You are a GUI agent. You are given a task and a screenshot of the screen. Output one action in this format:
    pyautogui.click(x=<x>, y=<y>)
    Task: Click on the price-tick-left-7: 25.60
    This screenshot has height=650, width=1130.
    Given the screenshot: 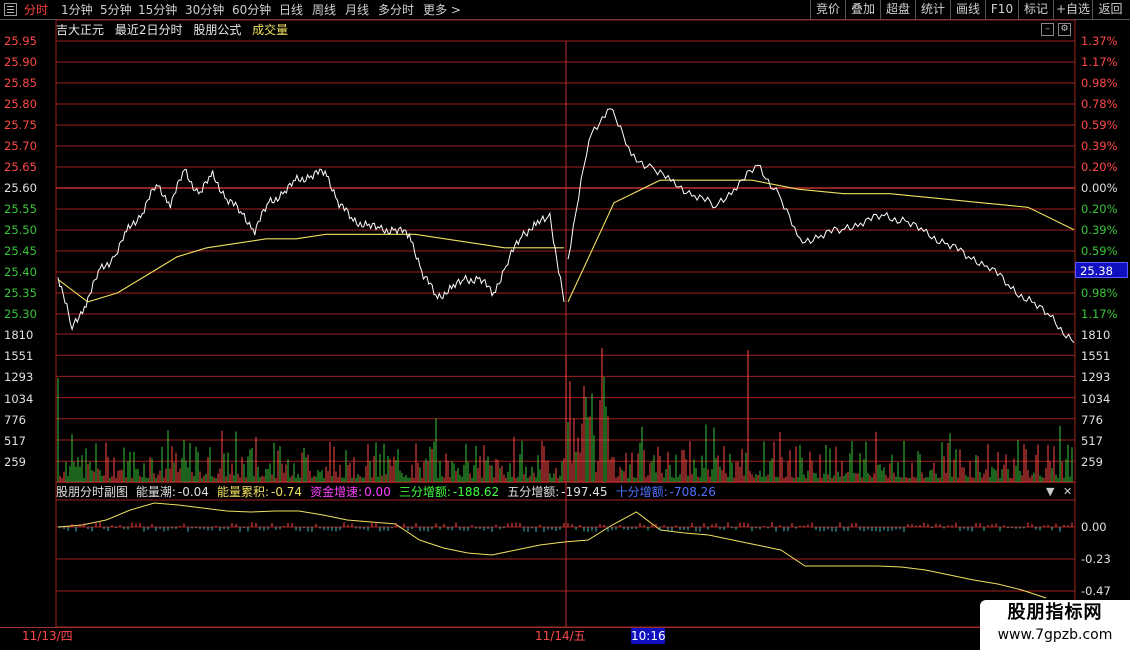 What is the action you would take?
    pyautogui.click(x=20, y=188)
    